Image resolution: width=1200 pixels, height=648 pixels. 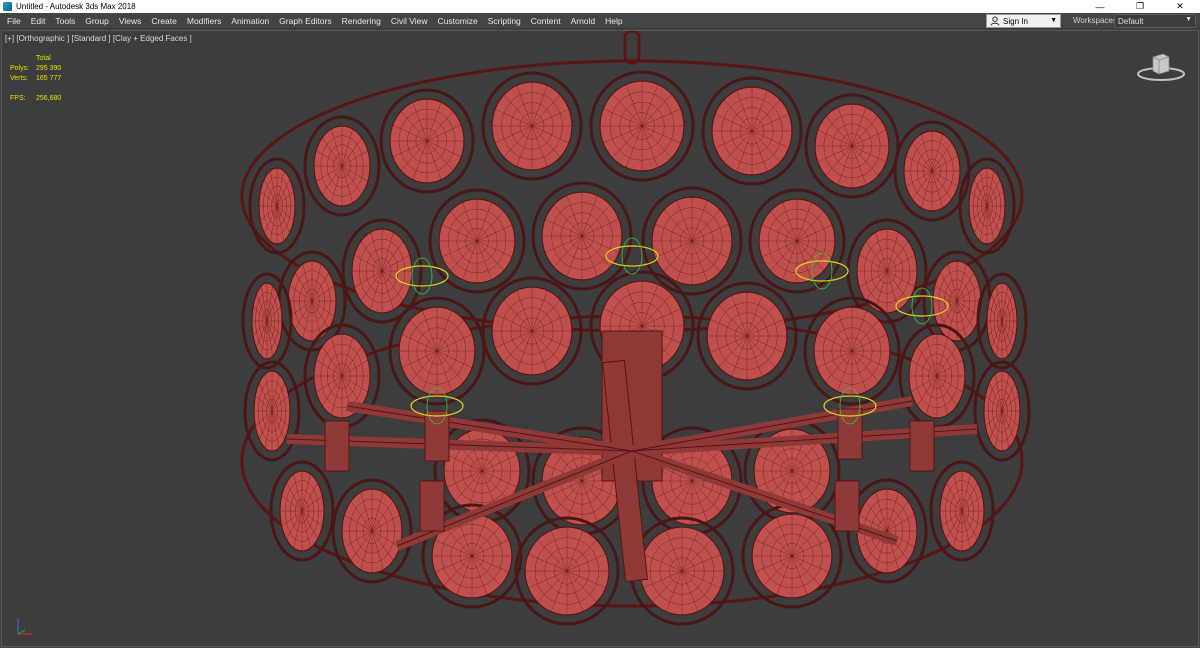 What do you see at coordinates (546, 21) in the screenshot?
I see `menu-content: Content` at bounding box center [546, 21].